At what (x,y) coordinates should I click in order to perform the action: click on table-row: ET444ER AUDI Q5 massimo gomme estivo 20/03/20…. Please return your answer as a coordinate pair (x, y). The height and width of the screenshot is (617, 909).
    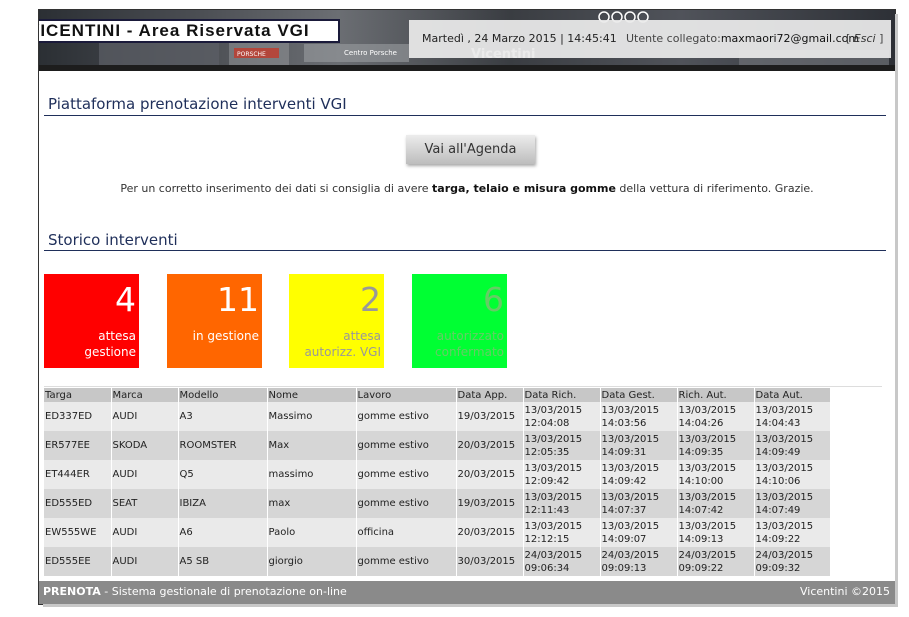
    Looking at the image, I should click on (437, 474).